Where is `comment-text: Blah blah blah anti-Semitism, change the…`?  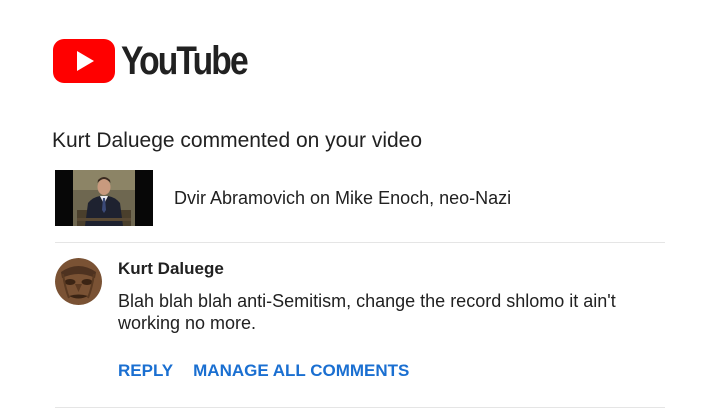
comment-text: Blah blah blah anti-Semitism, change the… is located at coordinates (367, 312).